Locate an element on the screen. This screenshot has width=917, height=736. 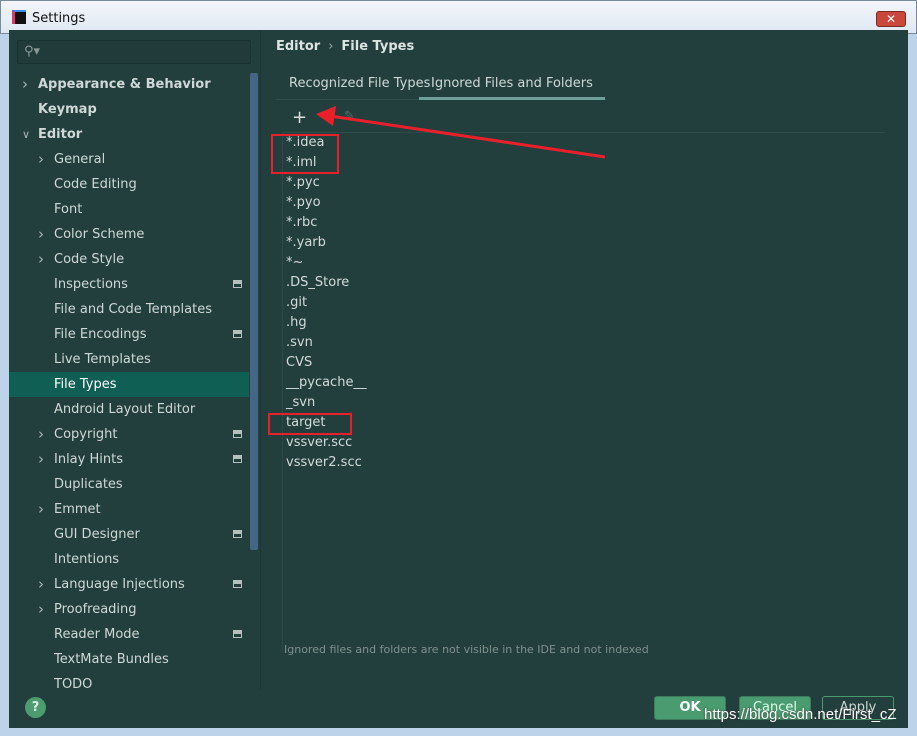
list-item: .DS_Store is located at coordinates (317, 283).